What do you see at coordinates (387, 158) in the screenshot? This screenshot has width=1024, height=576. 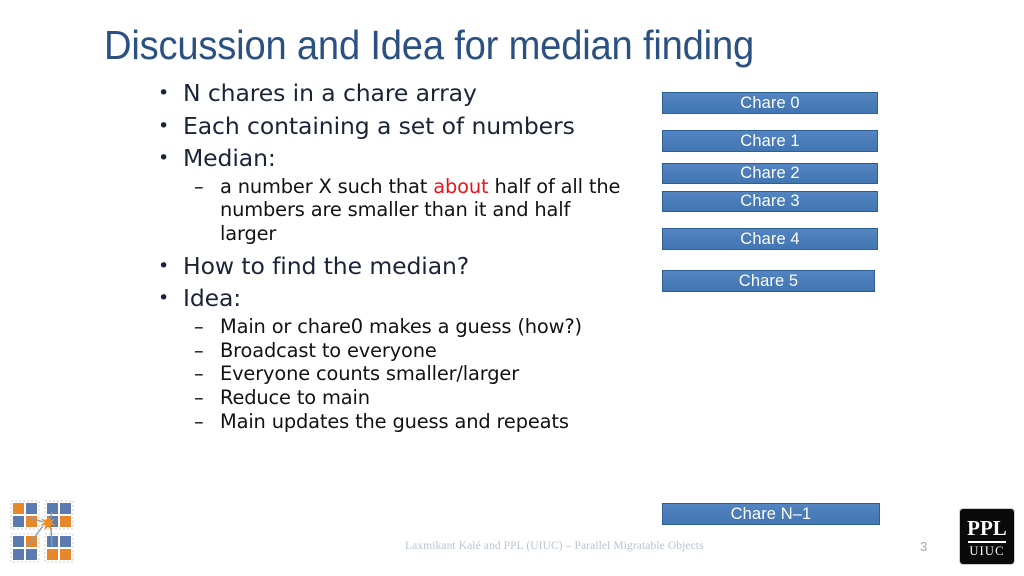 I see `list-item: • Median:` at bounding box center [387, 158].